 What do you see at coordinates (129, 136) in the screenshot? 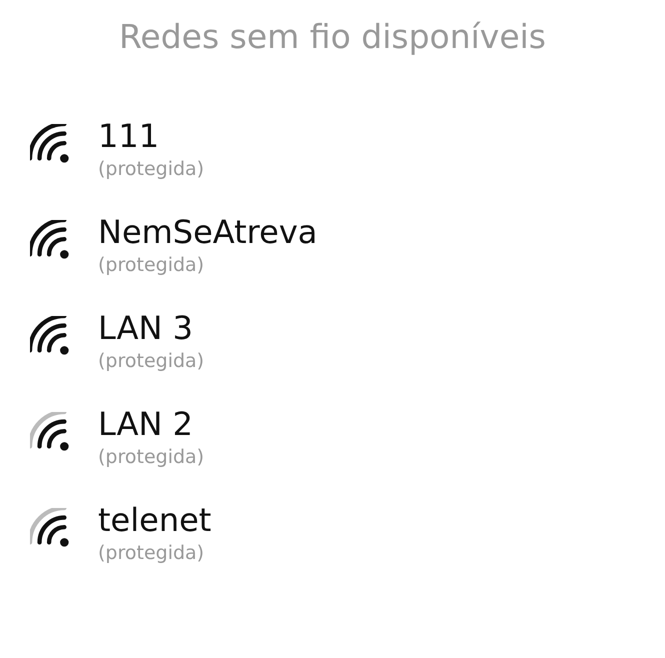
I see `network-name: 111` at bounding box center [129, 136].